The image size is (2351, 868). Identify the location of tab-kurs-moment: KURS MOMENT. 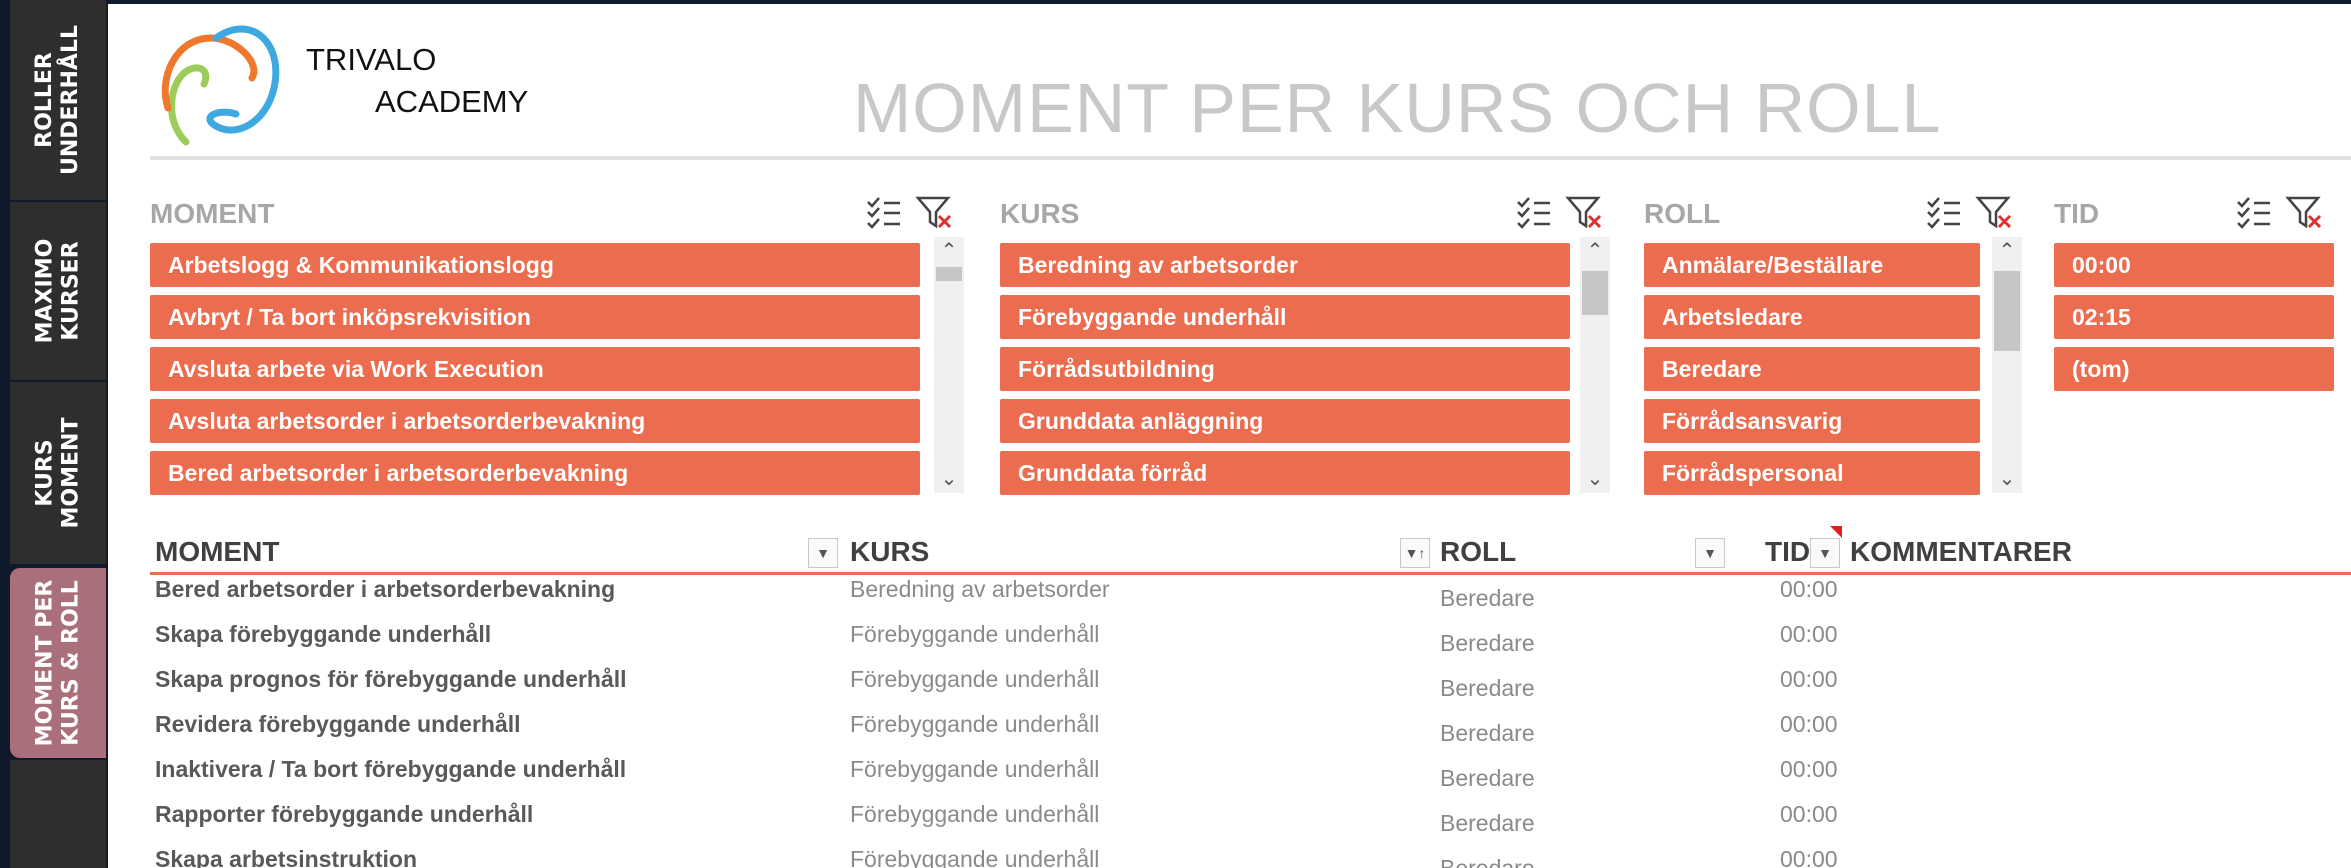
(58, 473).